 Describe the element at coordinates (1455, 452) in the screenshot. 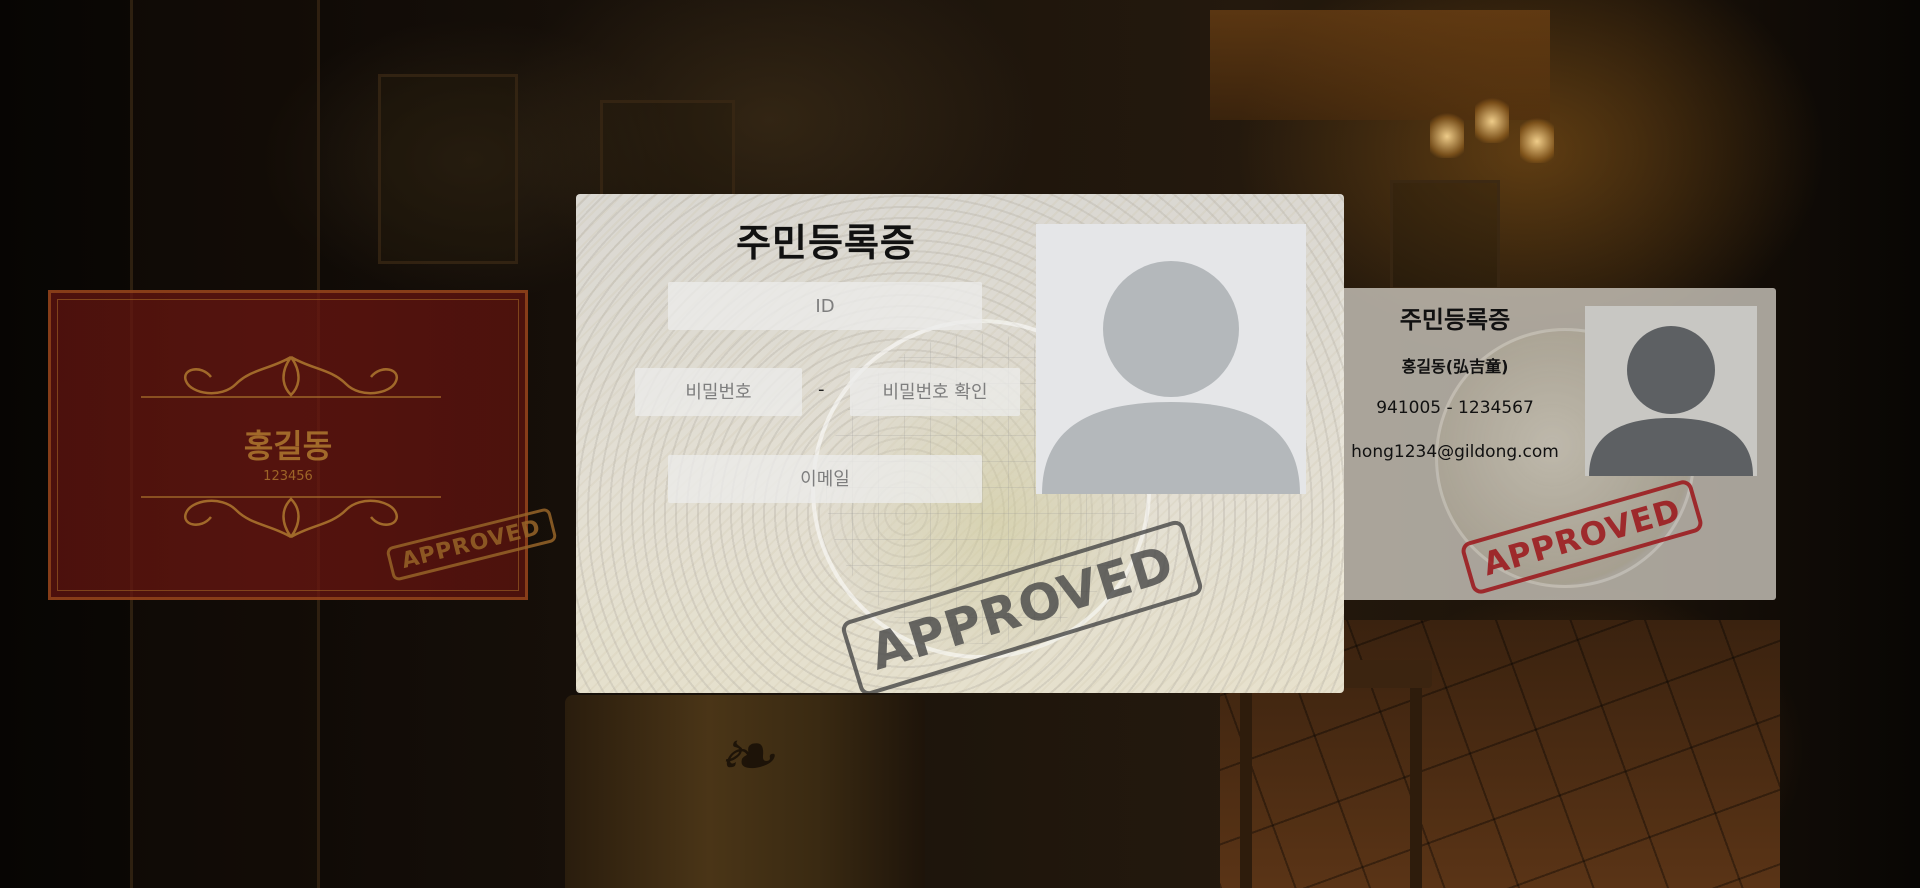

I see `holder-email: hong1234@gildong.com` at that location.